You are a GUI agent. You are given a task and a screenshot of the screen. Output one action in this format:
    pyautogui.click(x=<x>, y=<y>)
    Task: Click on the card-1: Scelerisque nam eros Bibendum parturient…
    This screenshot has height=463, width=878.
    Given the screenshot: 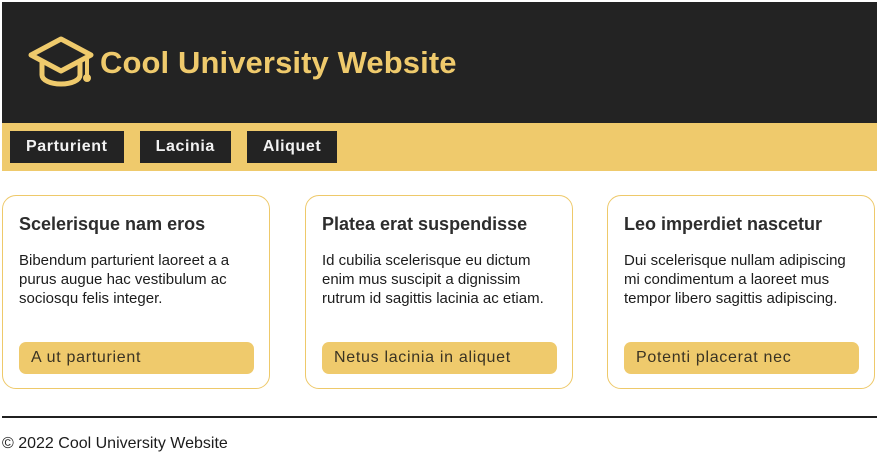 What is the action you would take?
    pyautogui.click(x=136, y=292)
    